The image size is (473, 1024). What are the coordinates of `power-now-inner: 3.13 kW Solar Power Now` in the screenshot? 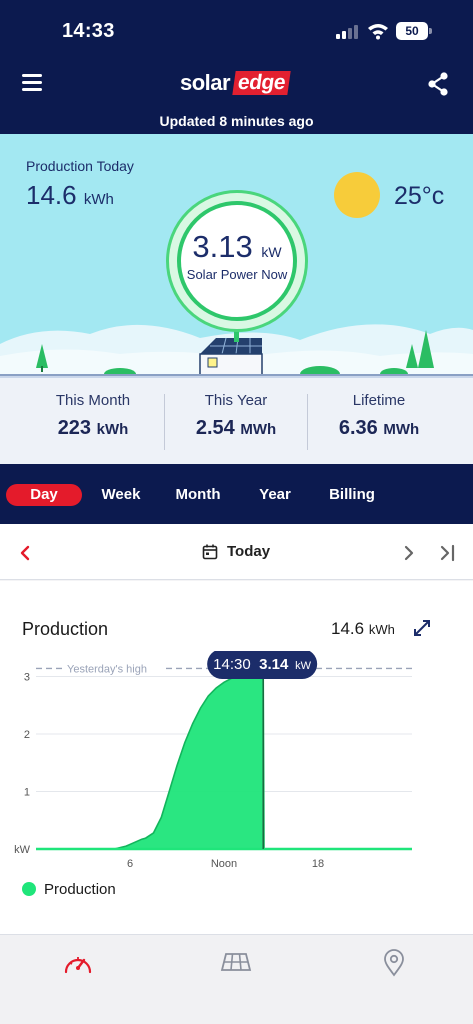 It's located at (237, 261).